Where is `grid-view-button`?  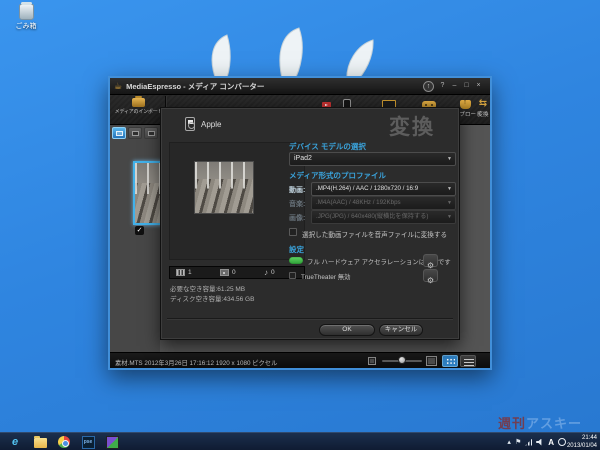 grid-view-button is located at coordinates (450, 361).